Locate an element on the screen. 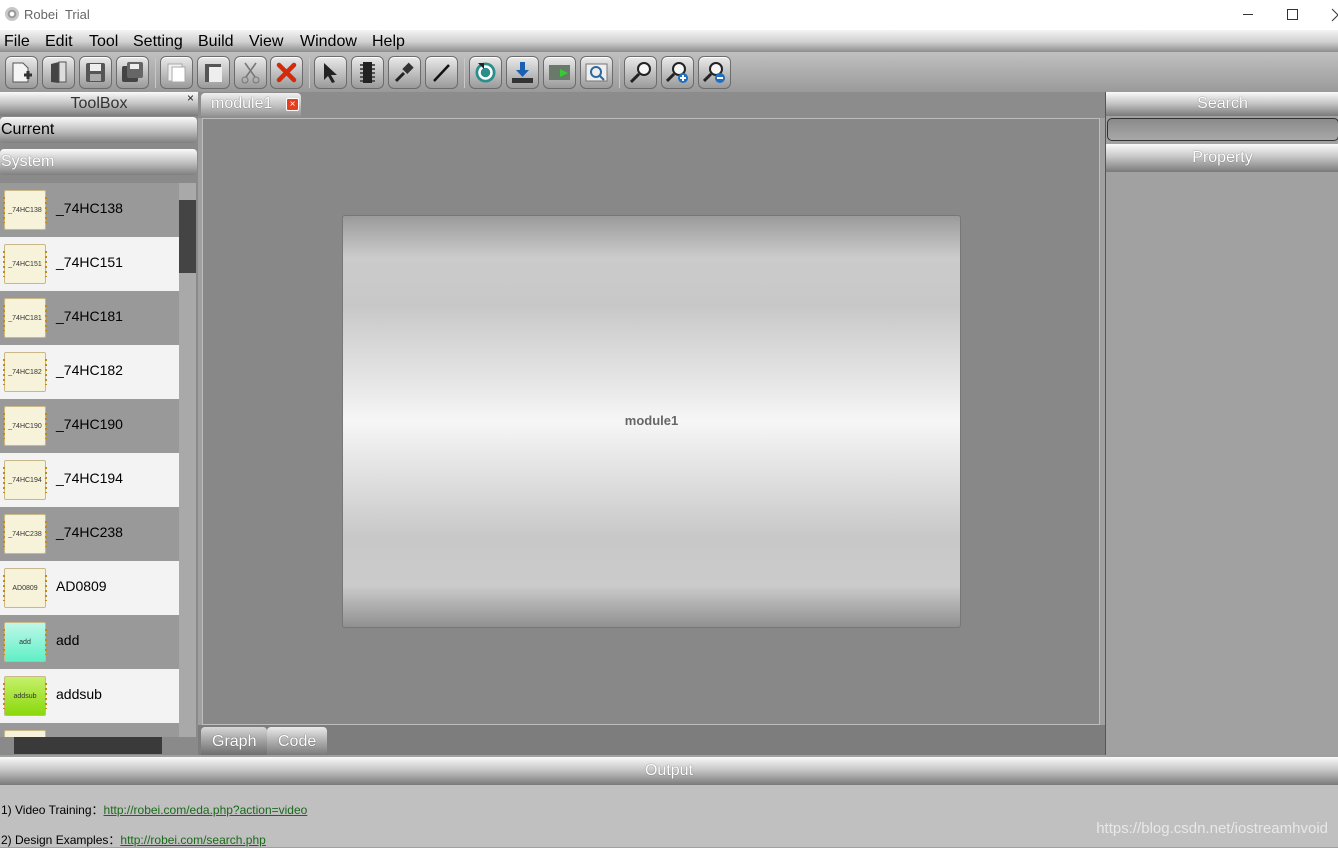 Image resolution: width=1338 pixels, height=848 pixels. probe-tool-button is located at coordinates (404, 72).